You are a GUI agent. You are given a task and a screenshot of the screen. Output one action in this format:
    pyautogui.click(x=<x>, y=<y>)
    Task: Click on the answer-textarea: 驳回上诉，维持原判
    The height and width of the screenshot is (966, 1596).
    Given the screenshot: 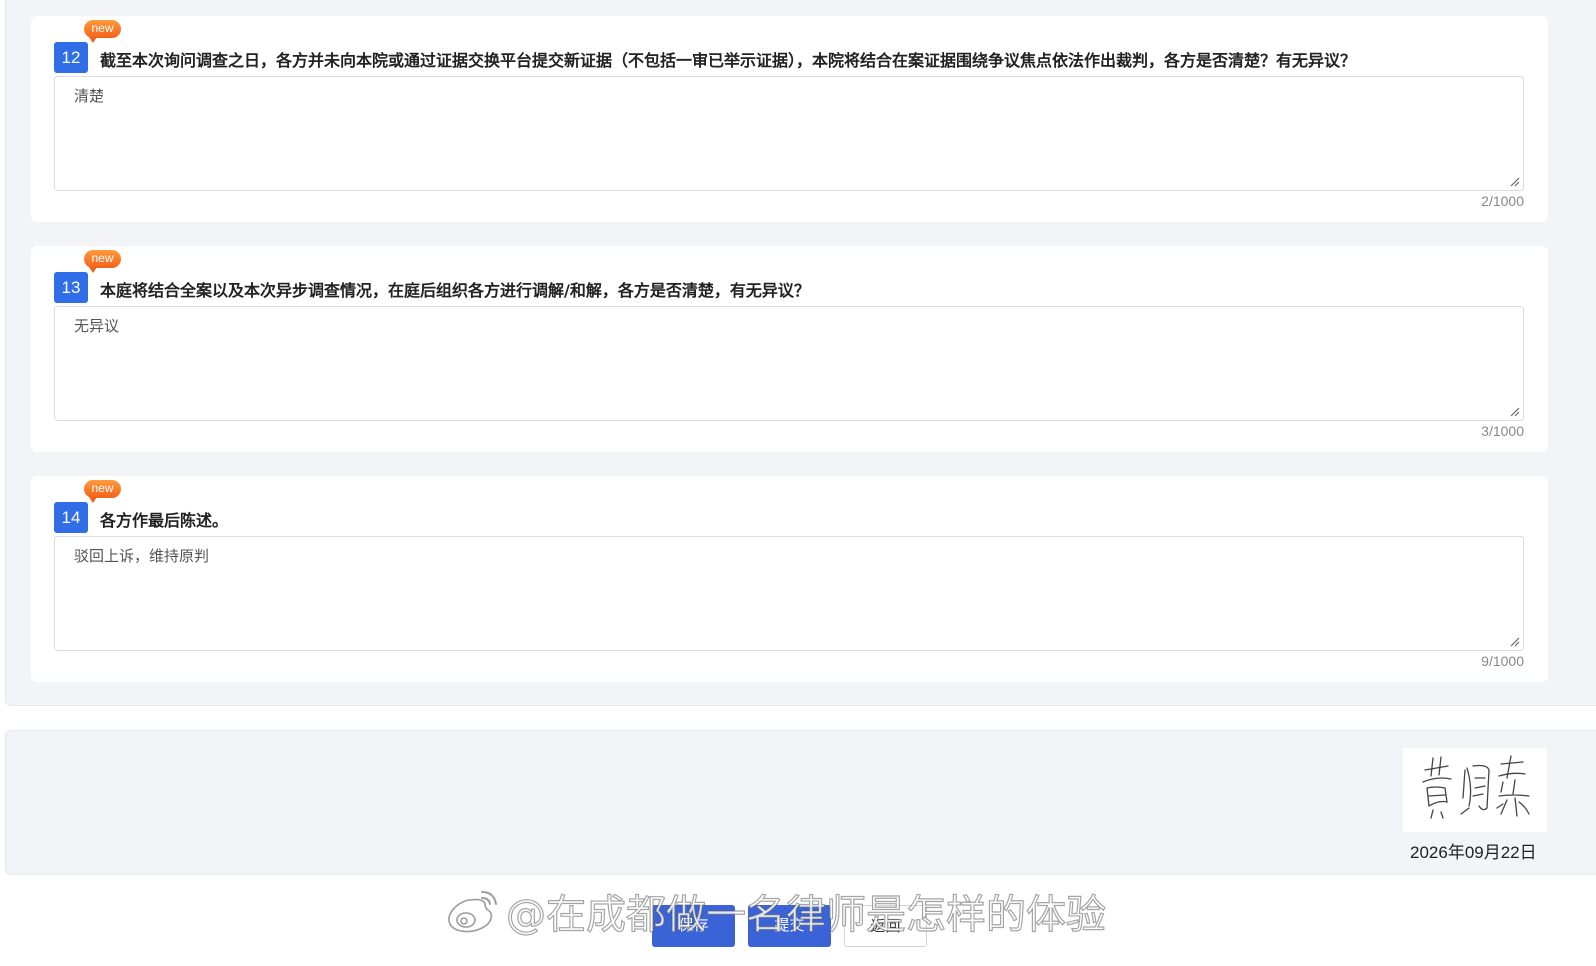 What is the action you would take?
    pyautogui.click(x=789, y=593)
    